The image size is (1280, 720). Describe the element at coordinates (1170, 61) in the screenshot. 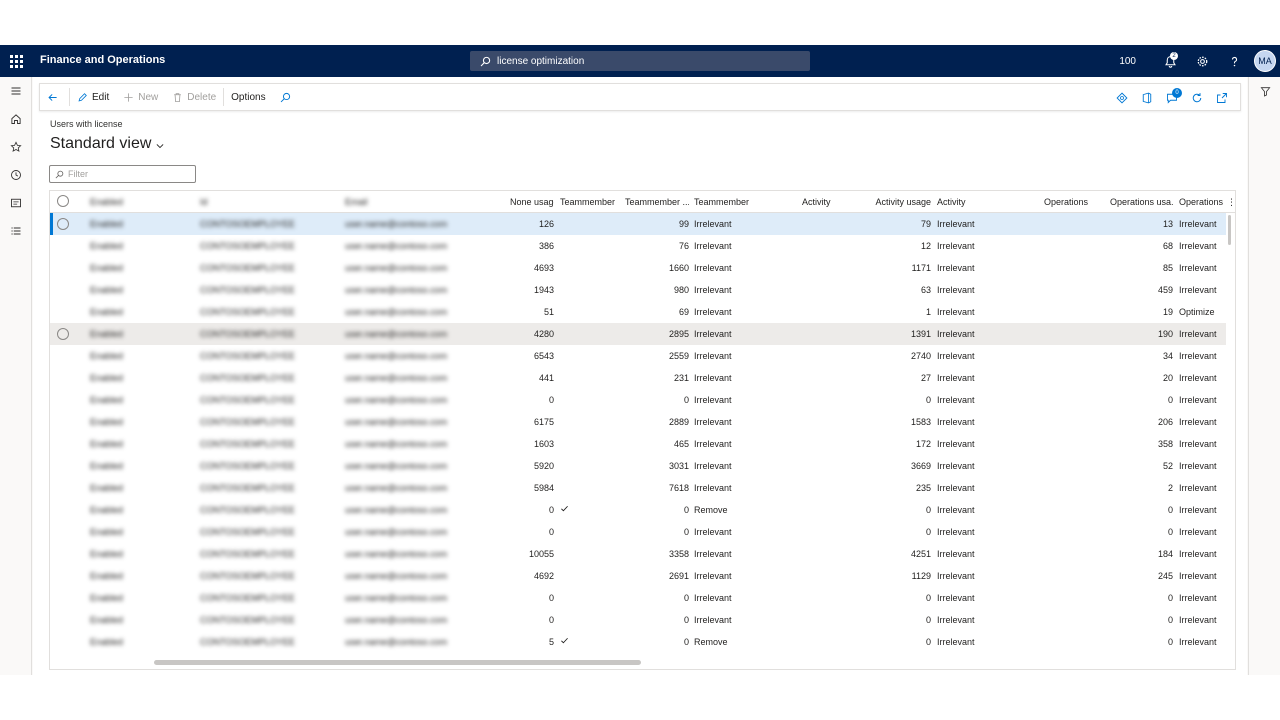

I see `notifications-button: 2` at that location.